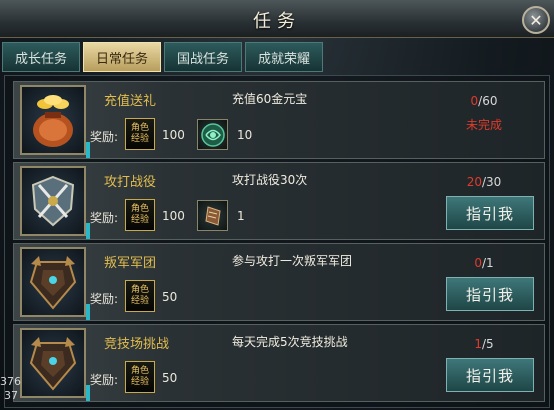 Image resolution: width=554 pixels, height=410 pixels. Describe the element at coordinates (11, 395) in the screenshot. I see `corner-overlay-line2: 37` at that location.